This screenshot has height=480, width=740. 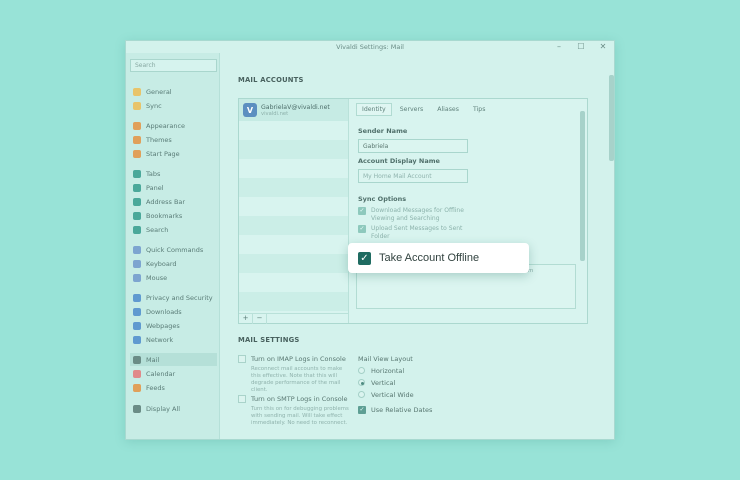 I want to click on smtp-logs-checkbox, so click(x=242, y=399).